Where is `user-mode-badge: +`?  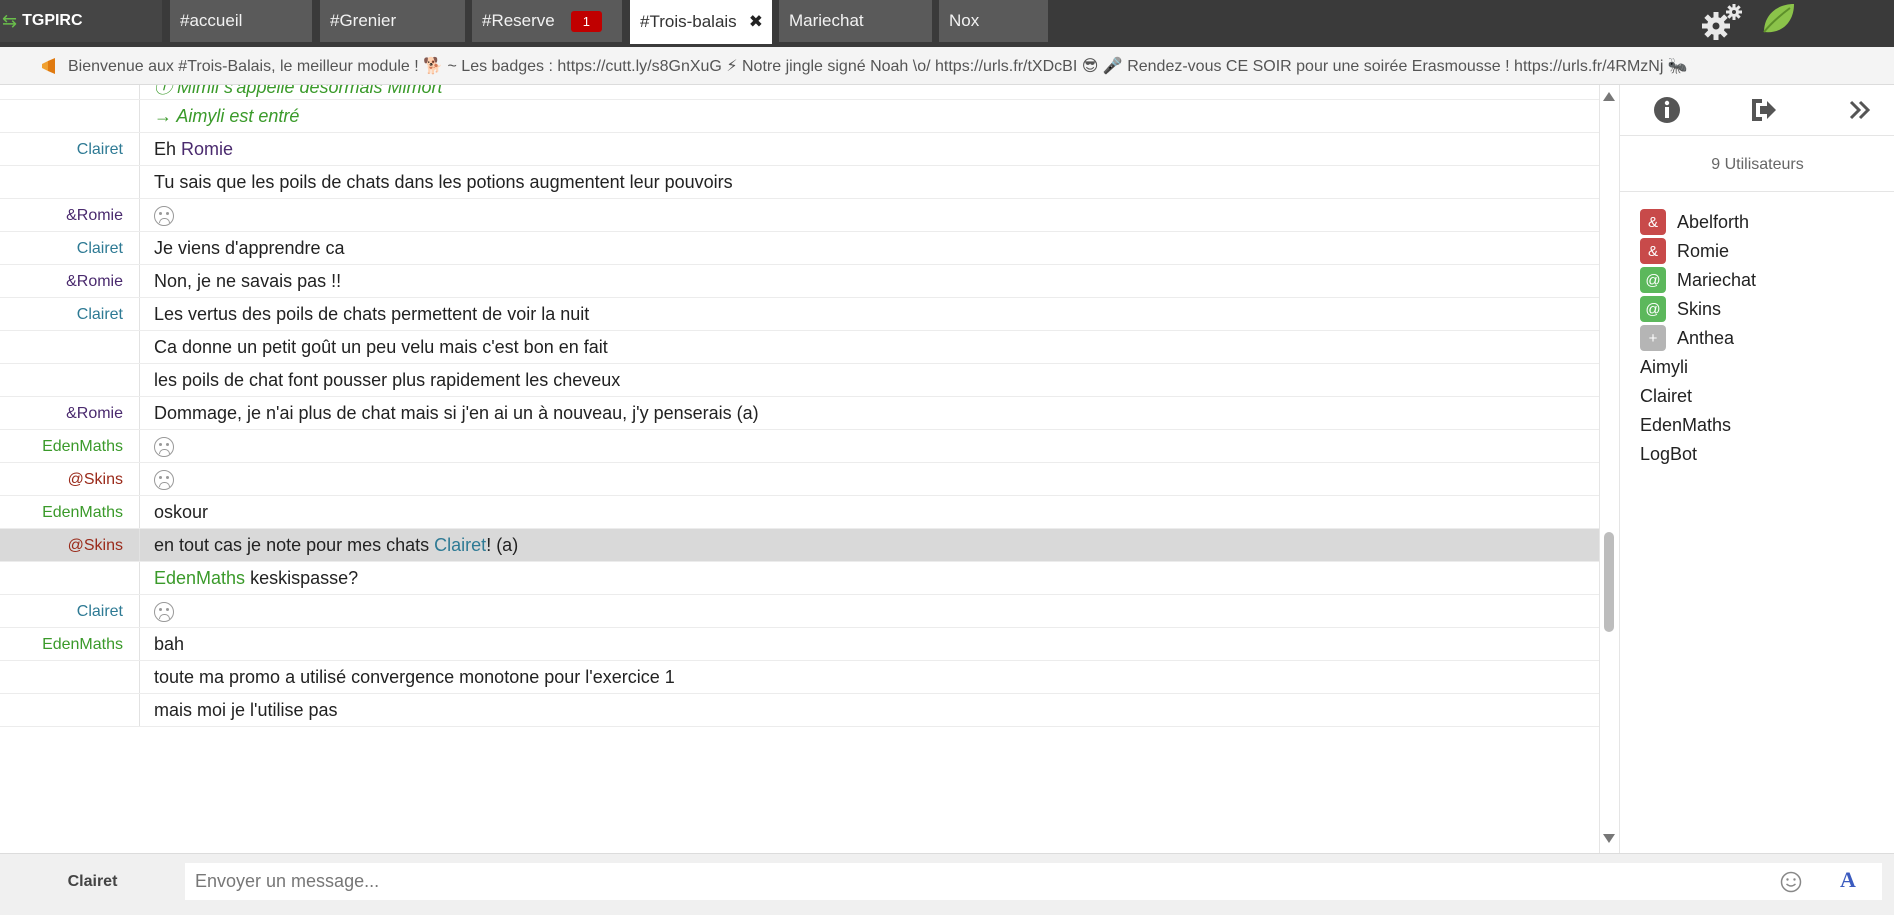
user-mode-badge: + is located at coordinates (1653, 338).